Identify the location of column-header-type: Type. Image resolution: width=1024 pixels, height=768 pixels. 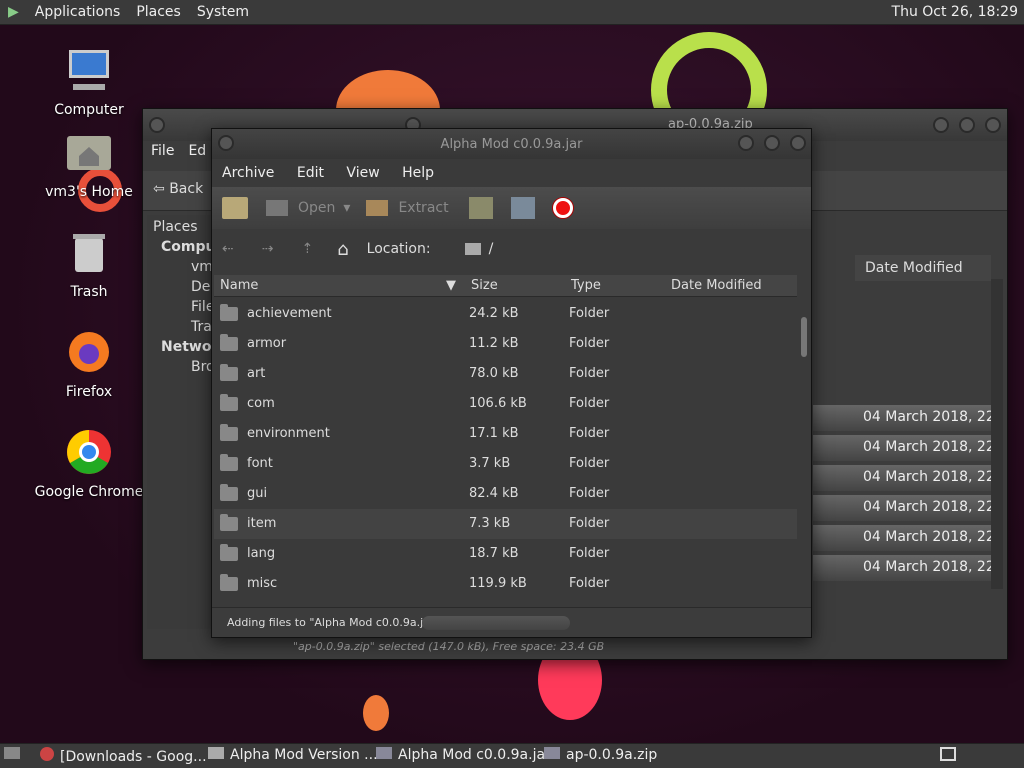
(586, 285).